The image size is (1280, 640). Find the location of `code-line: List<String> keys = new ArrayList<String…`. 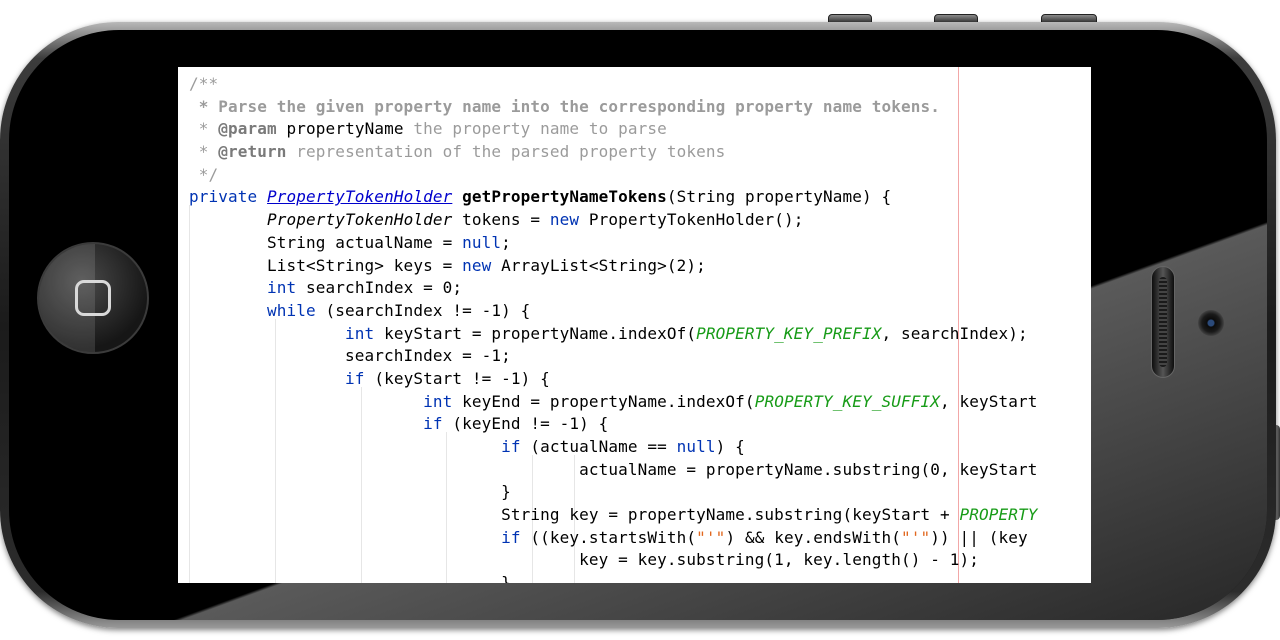

code-line: List<String> keys = new ArrayList<String… is located at coordinates (613, 266).